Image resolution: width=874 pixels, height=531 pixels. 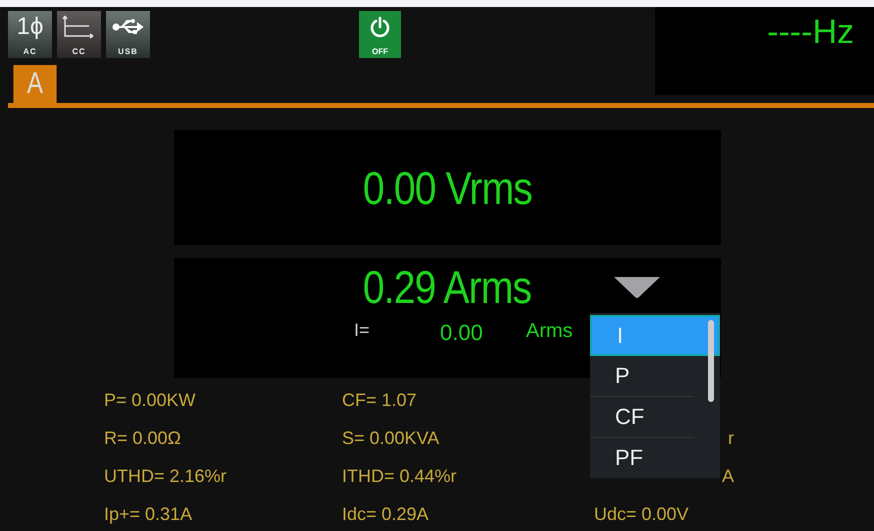 What do you see at coordinates (143, 438) in the screenshot?
I see `parameter-reading: R= 0.00Ω` at bounding box center [143, 438].